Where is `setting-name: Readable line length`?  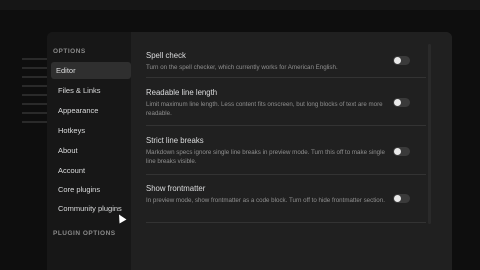
setting-name: Readable line length is located at coordinates (182, 92).